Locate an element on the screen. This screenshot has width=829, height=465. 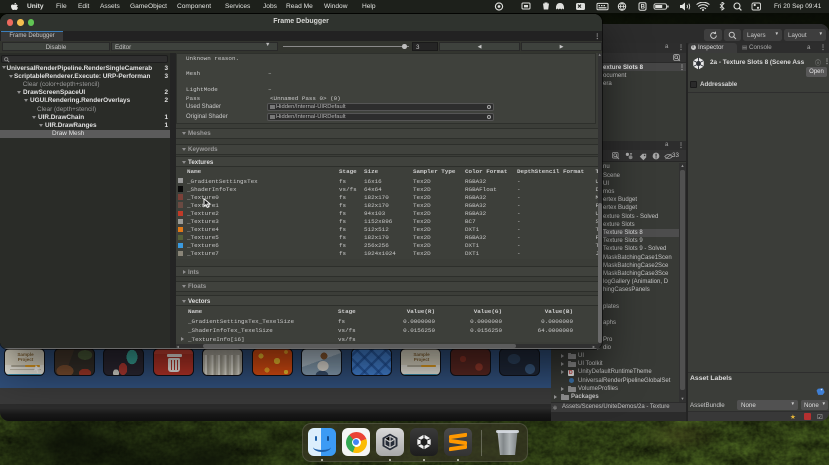
svg-text: B is located at coordinates (643, 8).